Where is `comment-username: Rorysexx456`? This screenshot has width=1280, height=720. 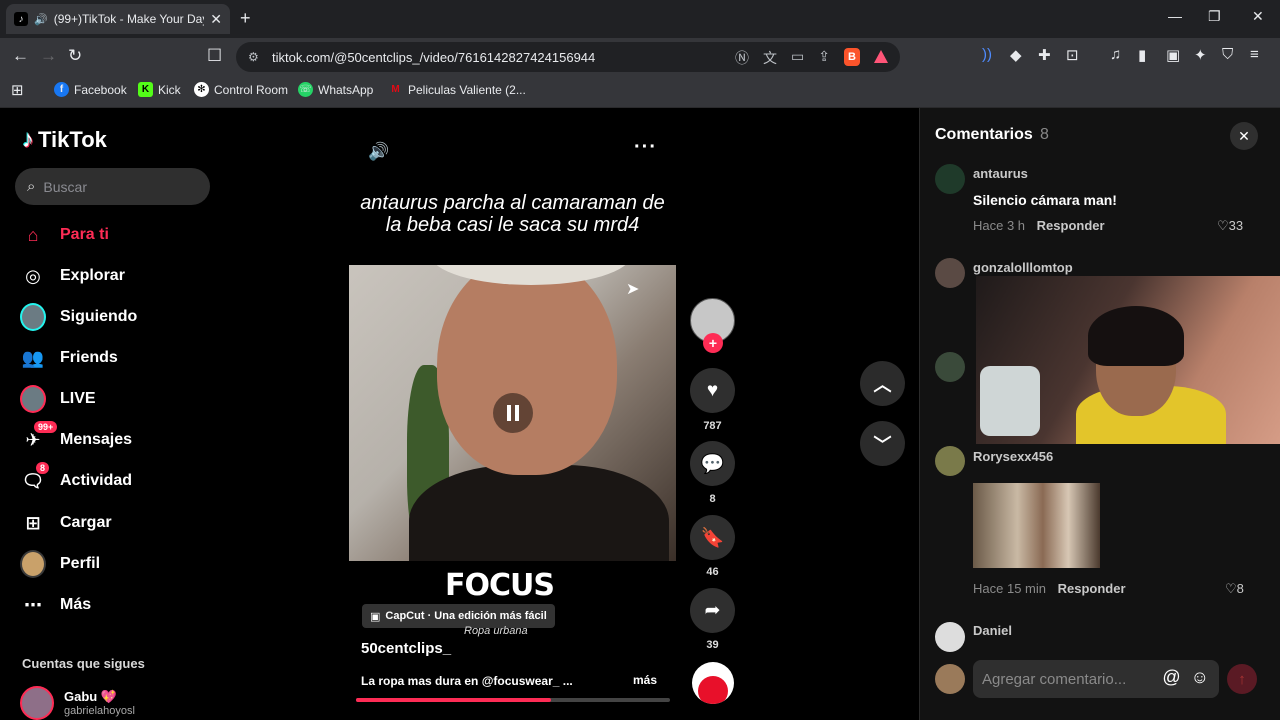
comment-username: Rorysexx456 is located at coordinates (1013, 456).